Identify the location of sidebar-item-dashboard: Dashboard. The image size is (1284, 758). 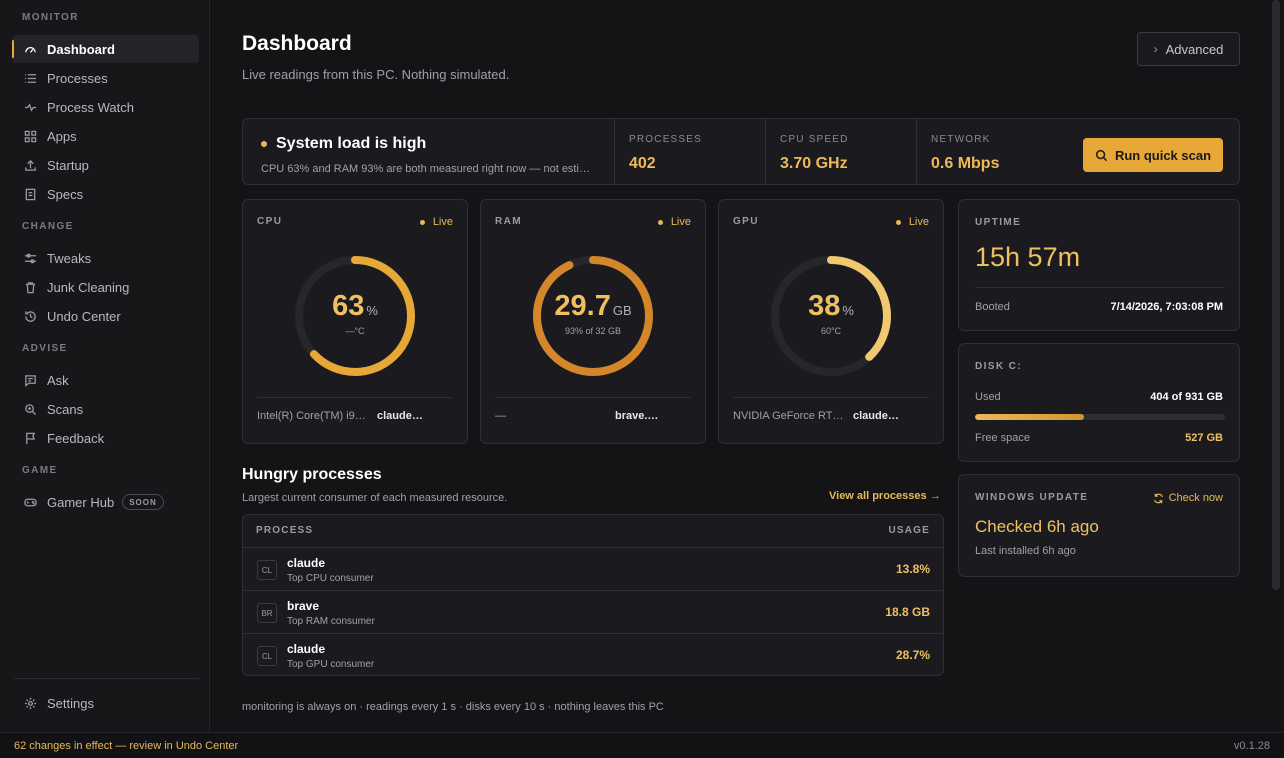
(105, 49).